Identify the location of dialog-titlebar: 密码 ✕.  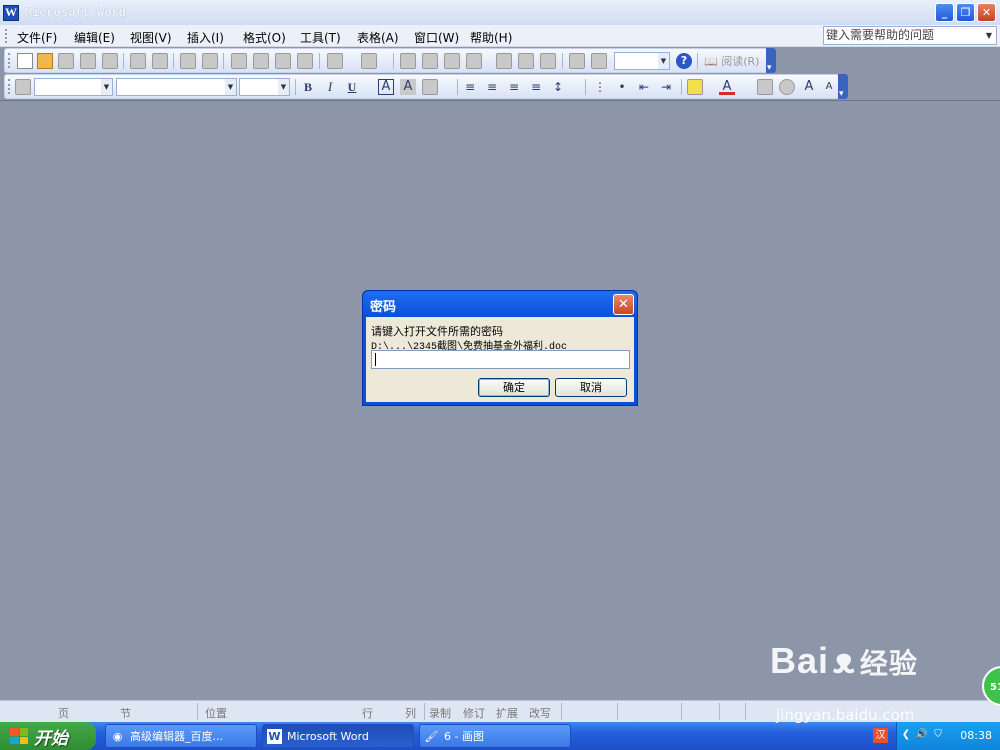
(500, 304).